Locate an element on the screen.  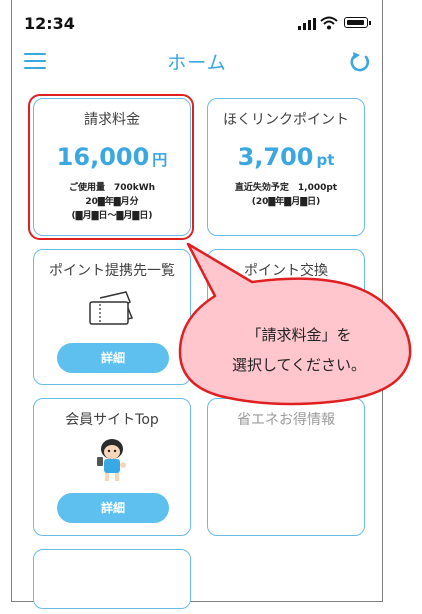
status-bar: 12:34 is located at coordinates (197, 22).